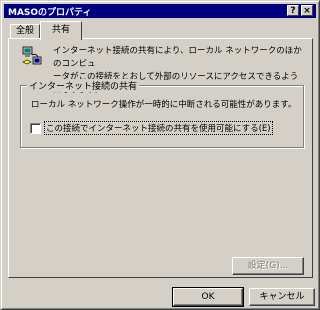 The height and width of the screenshot is (310, 320). What do you see at coordinates (35, 128) in the screenshot?
I see `enable-ics-checkbox` at bounding box center [35, 128].